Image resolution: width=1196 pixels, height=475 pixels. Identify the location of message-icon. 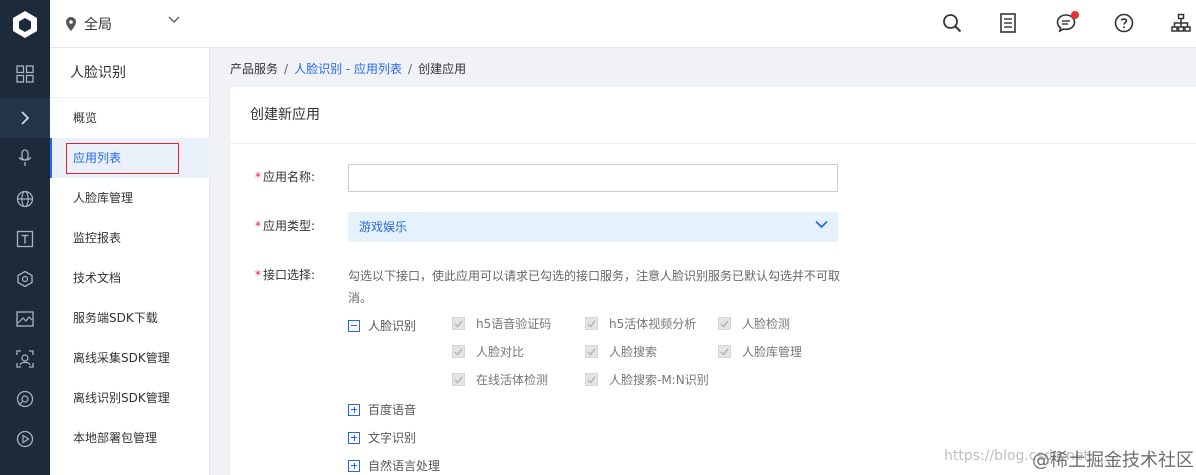
(1067, 22).